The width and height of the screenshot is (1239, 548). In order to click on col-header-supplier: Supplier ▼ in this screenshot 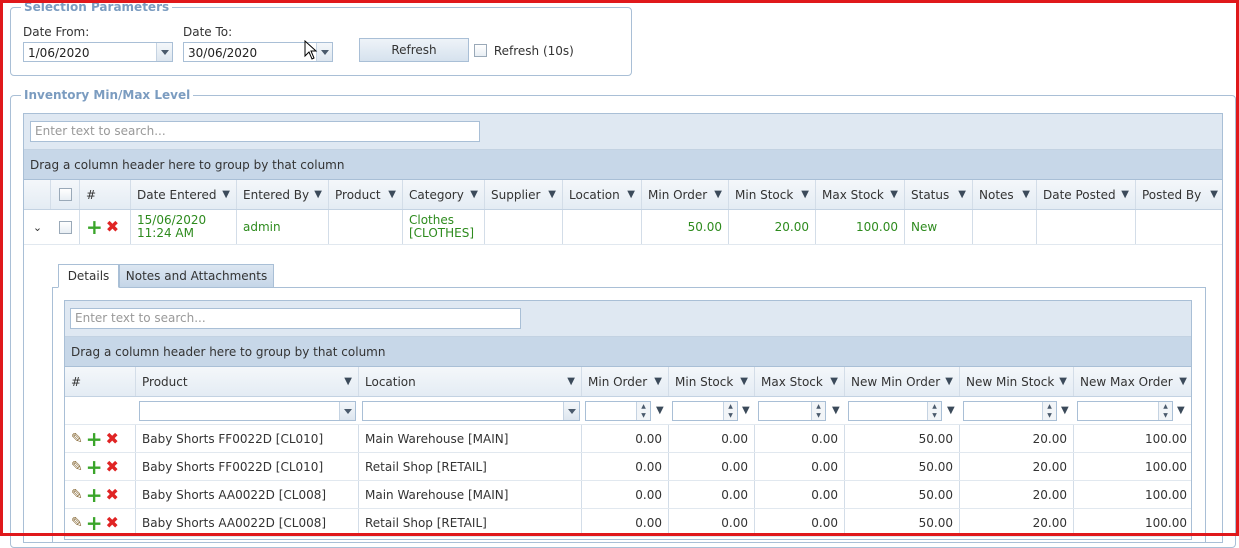, I will do `click(524, 194)`.